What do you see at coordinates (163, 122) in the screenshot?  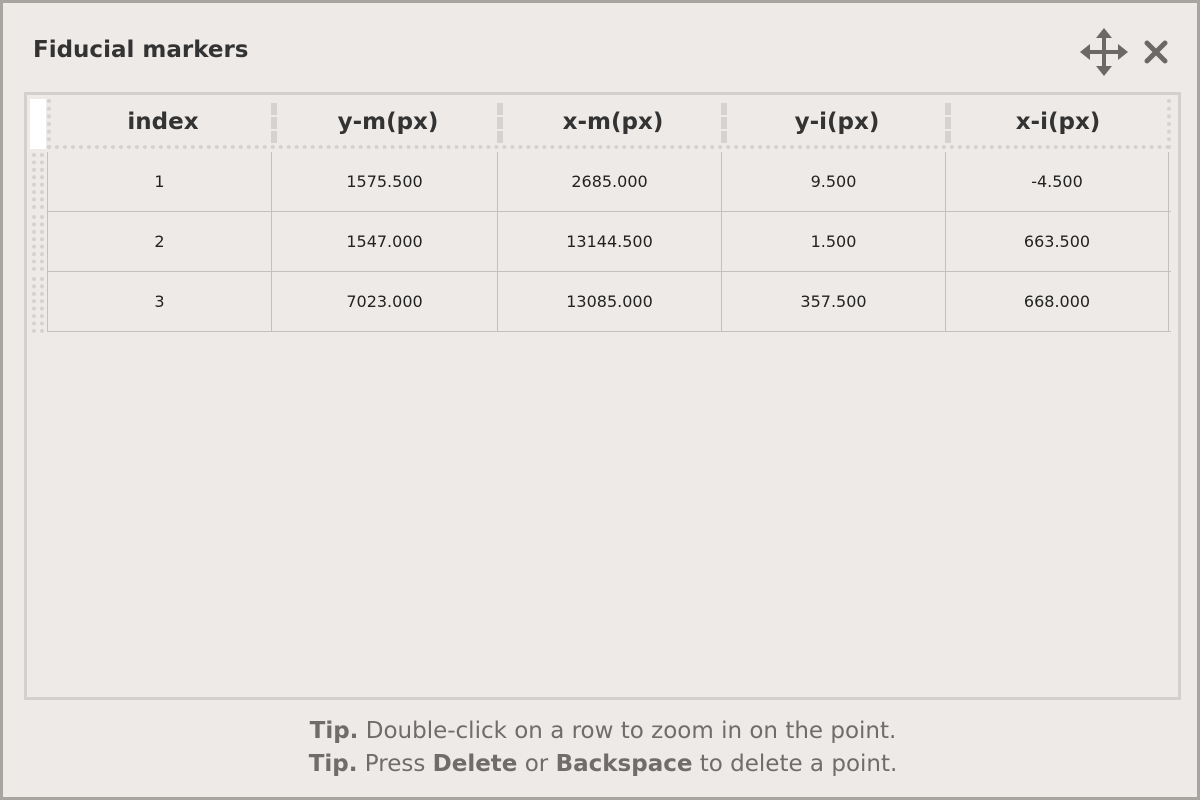 I see `column-header-index: index` at bounding box center [163, 122].